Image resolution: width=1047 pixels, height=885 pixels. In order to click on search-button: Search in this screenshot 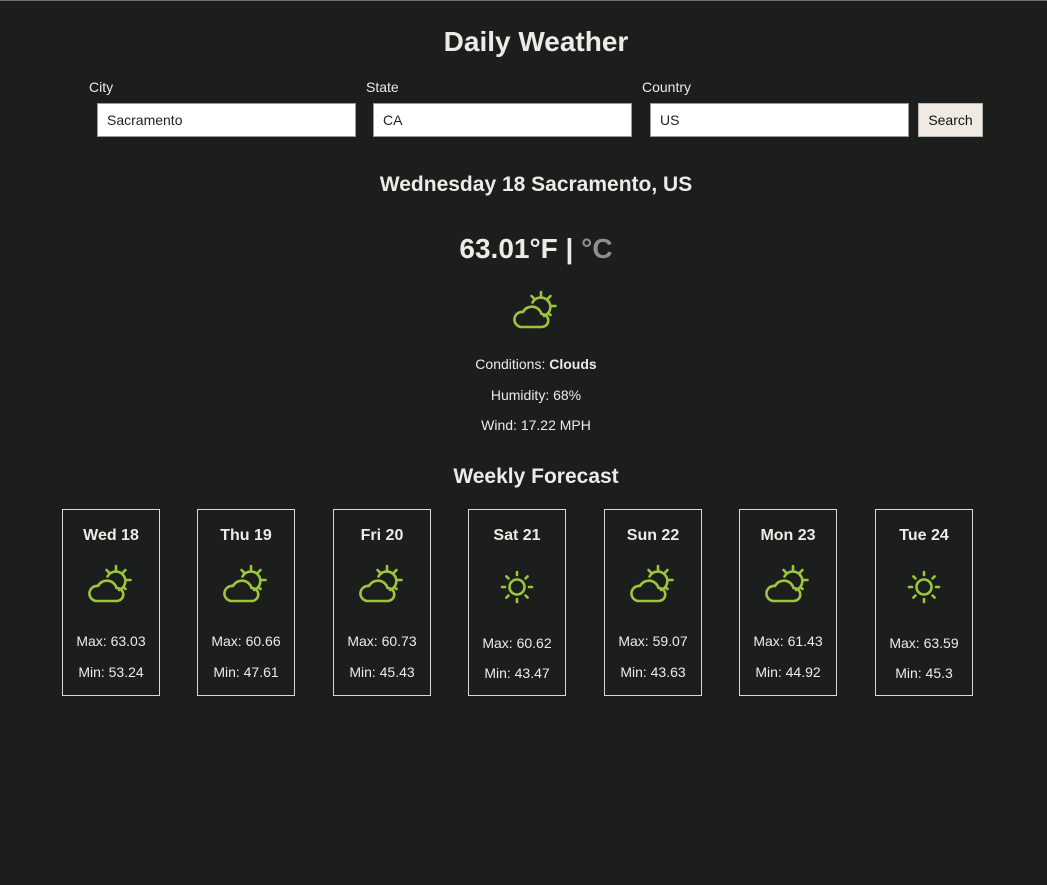, I will do `click(950, 120)`.